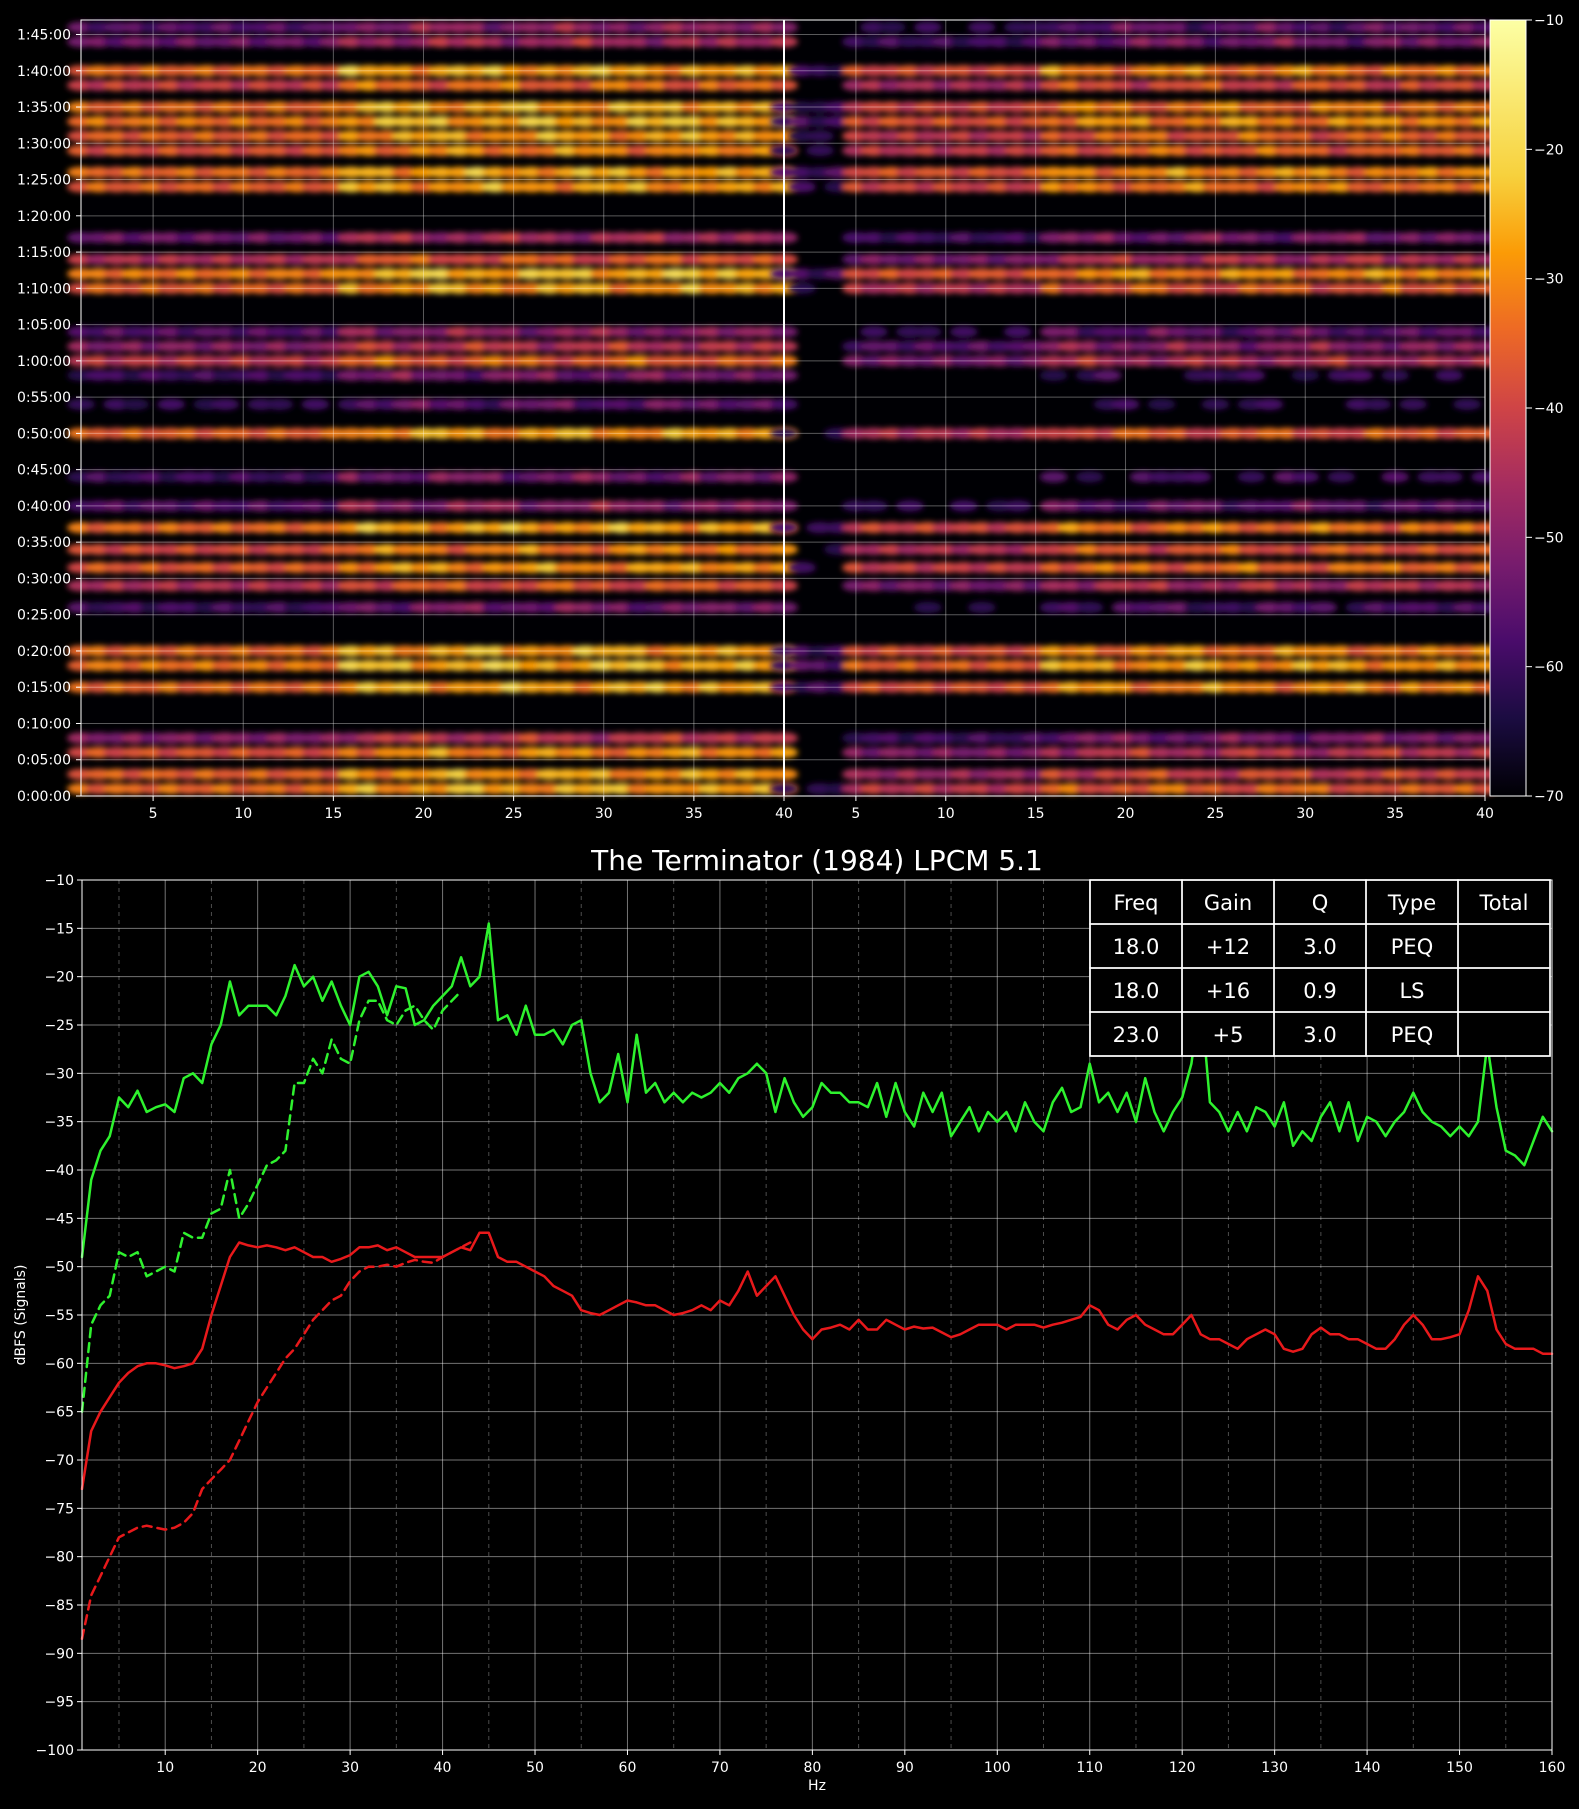 Image resolution: width=1579 pixels, height=1809 pixels. Describe the element at coordinates (1319, 991) in the screenshot. I see `eq-table-value: 0.9` at that location.